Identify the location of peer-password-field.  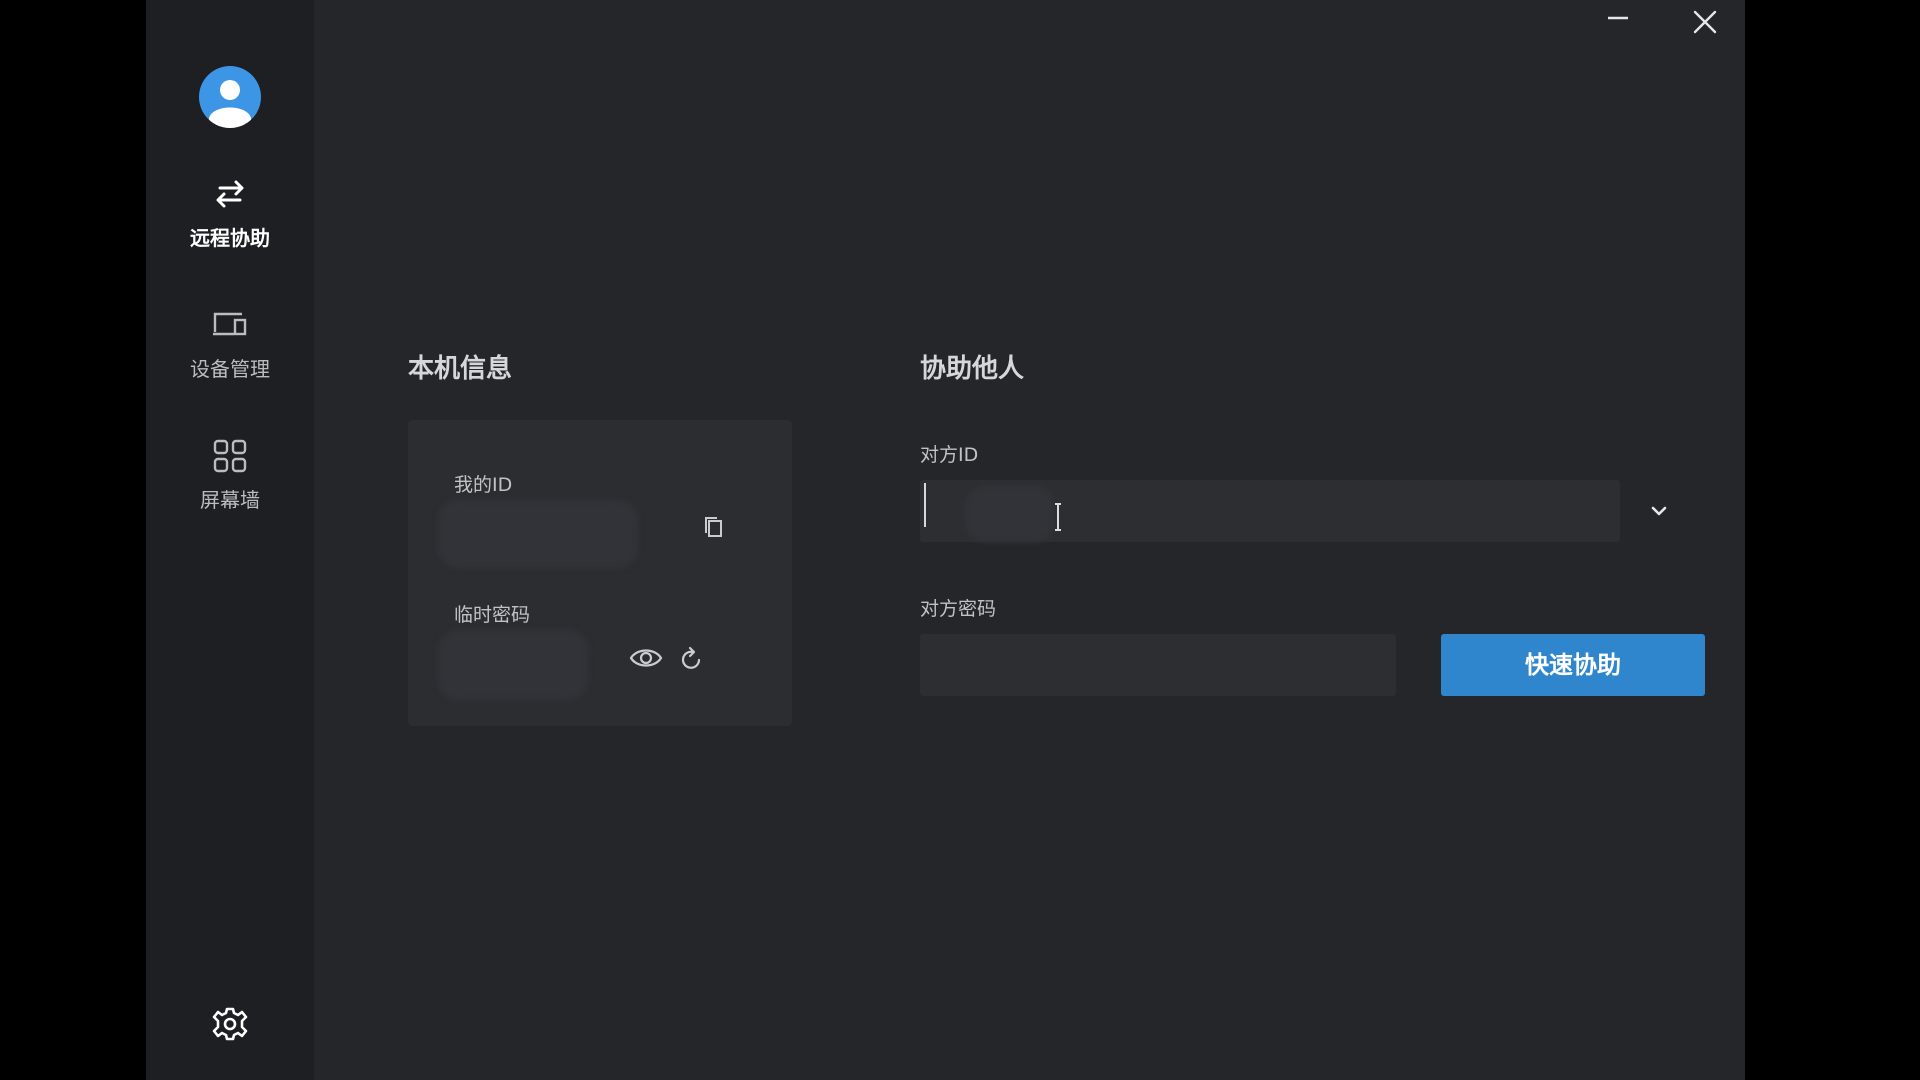
(1158, 665).